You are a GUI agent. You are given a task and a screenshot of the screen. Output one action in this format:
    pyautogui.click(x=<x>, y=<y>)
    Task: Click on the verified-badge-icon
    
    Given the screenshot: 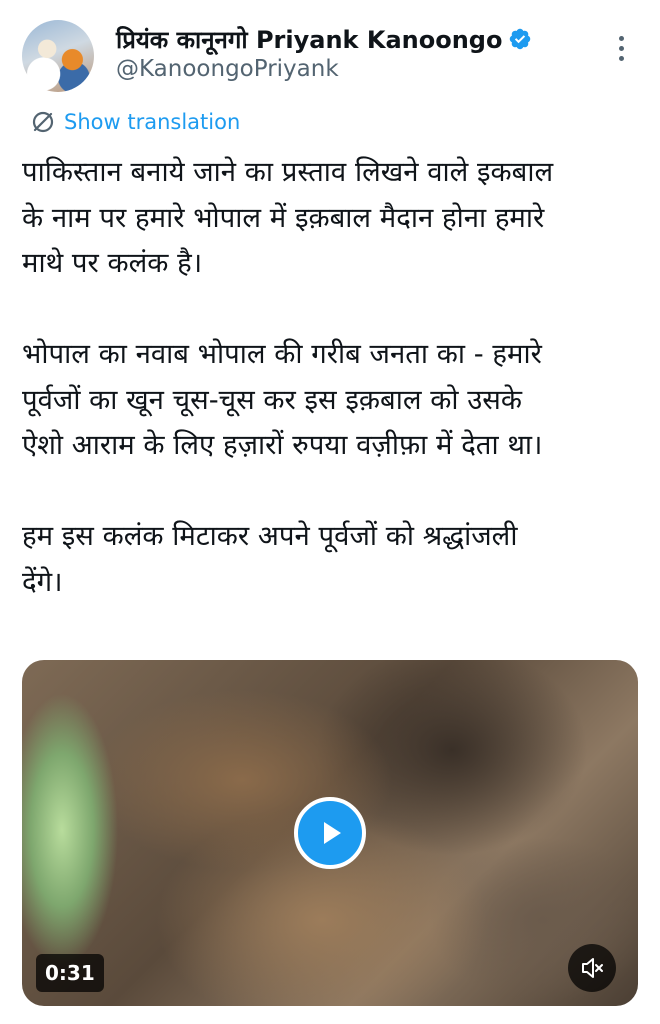 What is the action you would take?
    pyautogui.click(x=520, y=39)
    